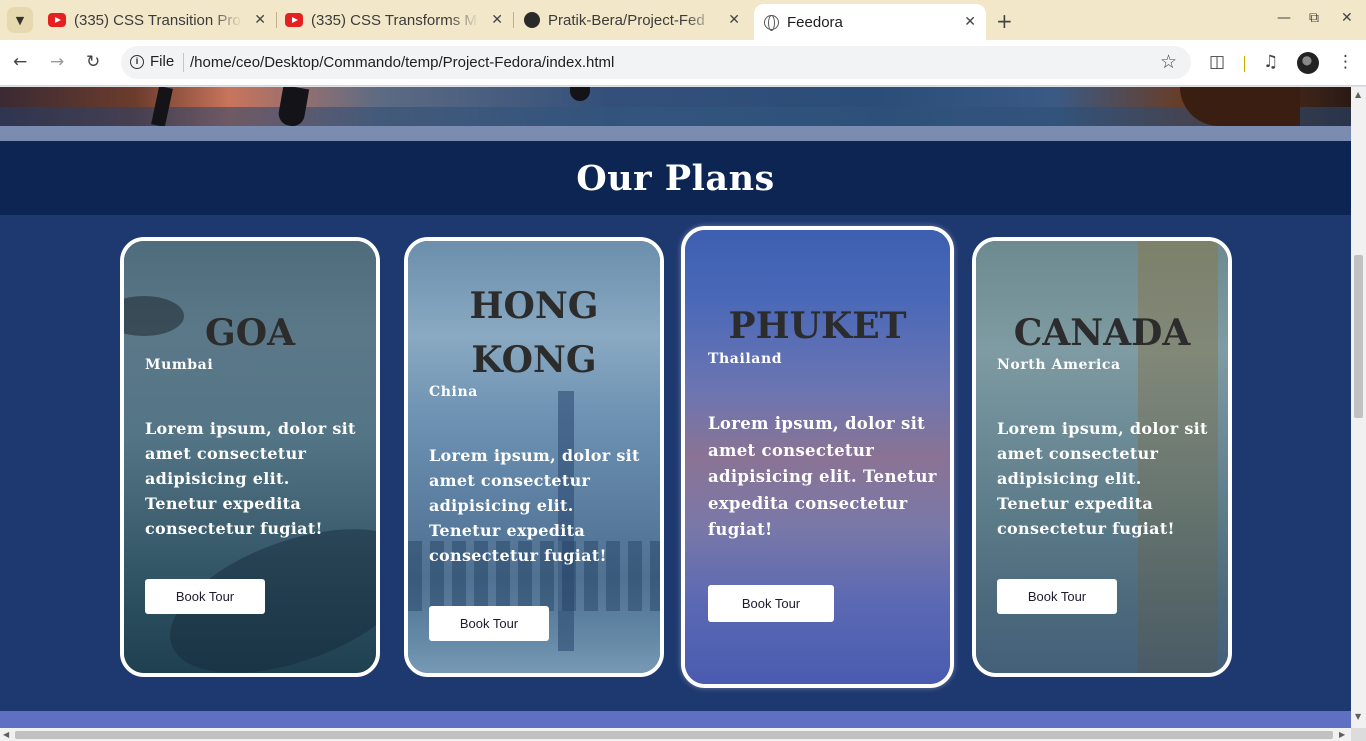  I want to click on tab-title: (335) CSS Transition Pro, so click(157, 20).